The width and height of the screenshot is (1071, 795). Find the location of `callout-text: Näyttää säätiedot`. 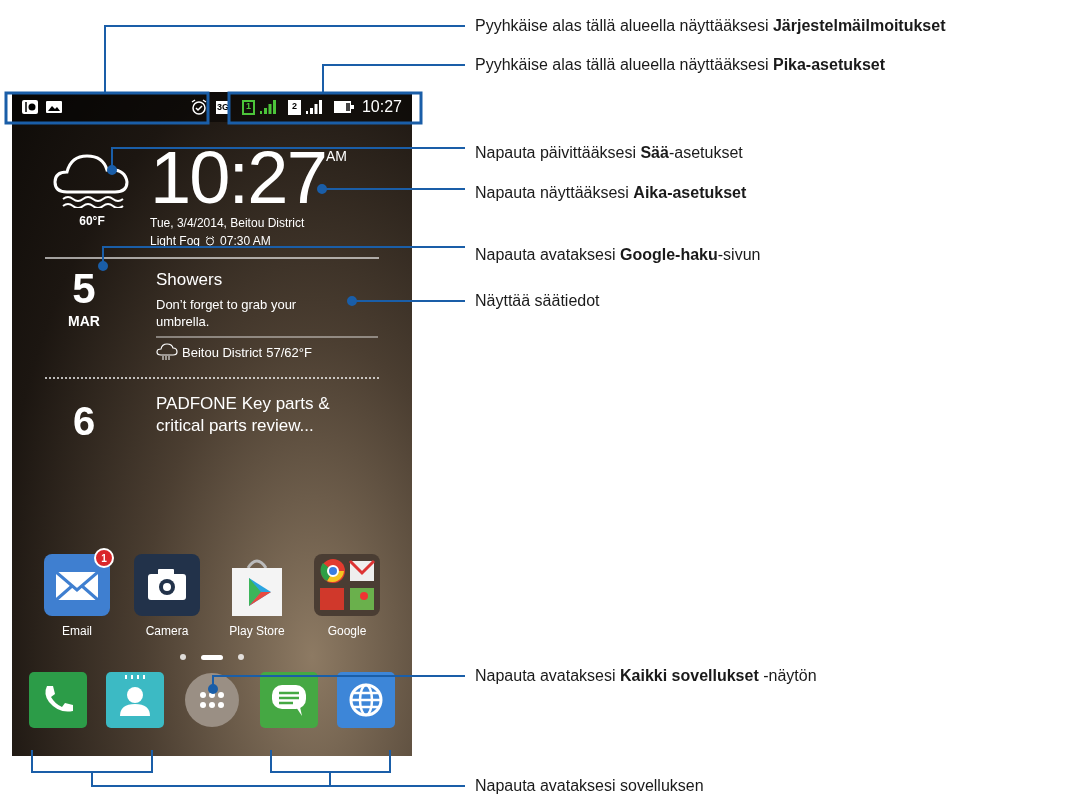

callout-text: Näyttää säätiedot is located at coordinates (537, 301).